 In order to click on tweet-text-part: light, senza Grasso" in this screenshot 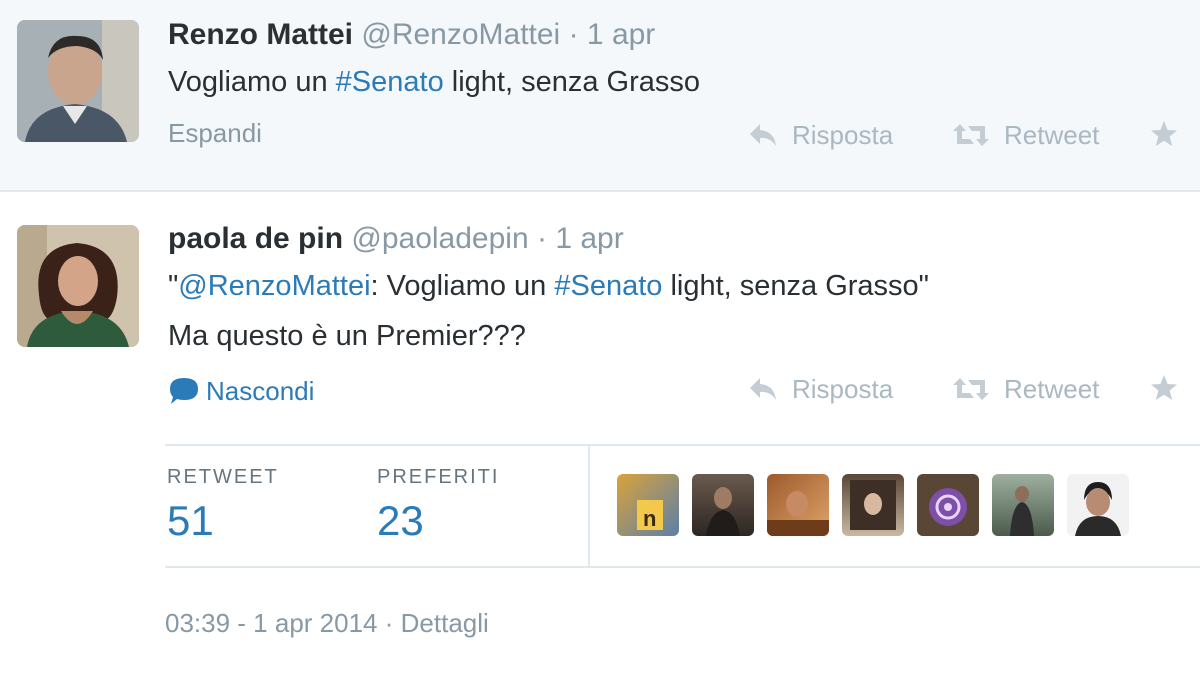, I will do `click(795, 286)`.